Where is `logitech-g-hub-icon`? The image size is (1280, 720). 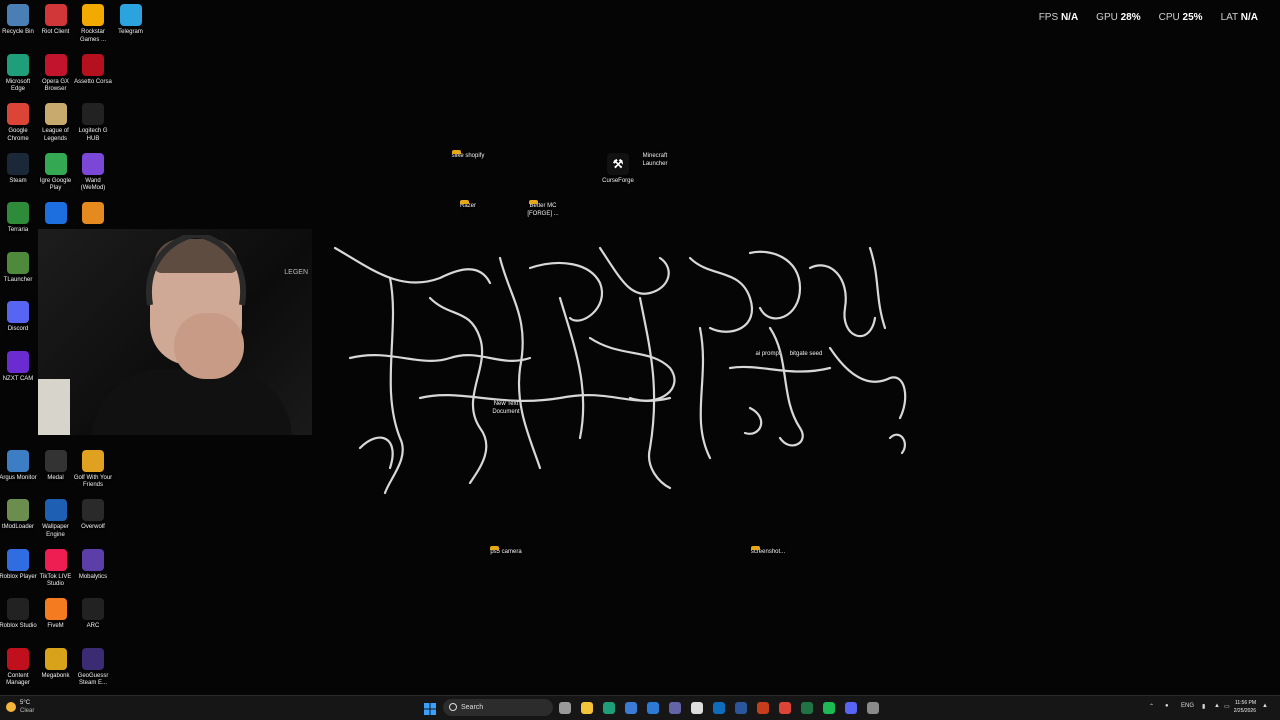
logitech-g-hub-icon is located at coordinates (93, 114).